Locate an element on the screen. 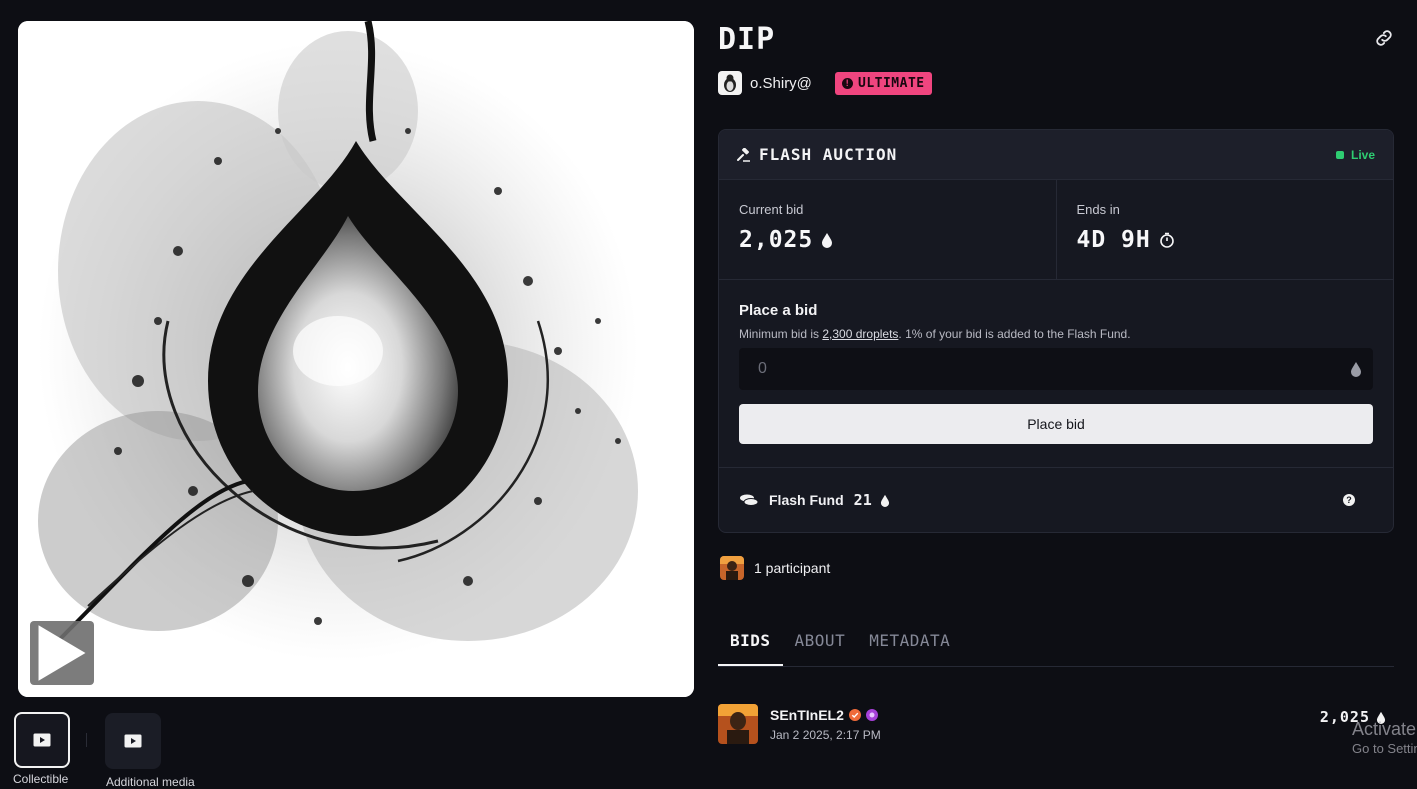 Image resolution: width=1417 pixels, height=789 pixels. live-status: Live is located at coordinates (1355, 154).